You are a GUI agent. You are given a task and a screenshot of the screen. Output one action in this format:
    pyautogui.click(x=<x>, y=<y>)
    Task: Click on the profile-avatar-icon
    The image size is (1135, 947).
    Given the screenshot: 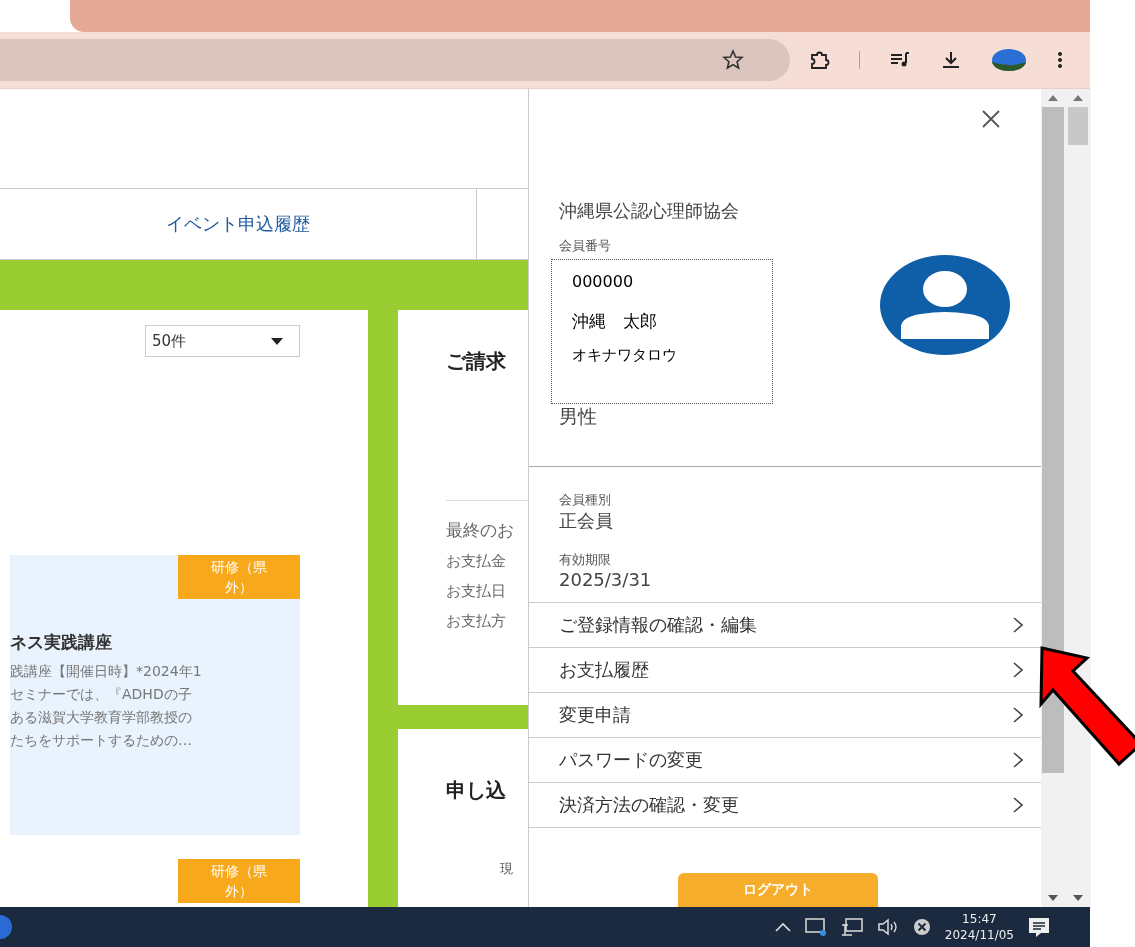 What is the action you would take?
    pyautogui.click(x=1009, y=60)
    